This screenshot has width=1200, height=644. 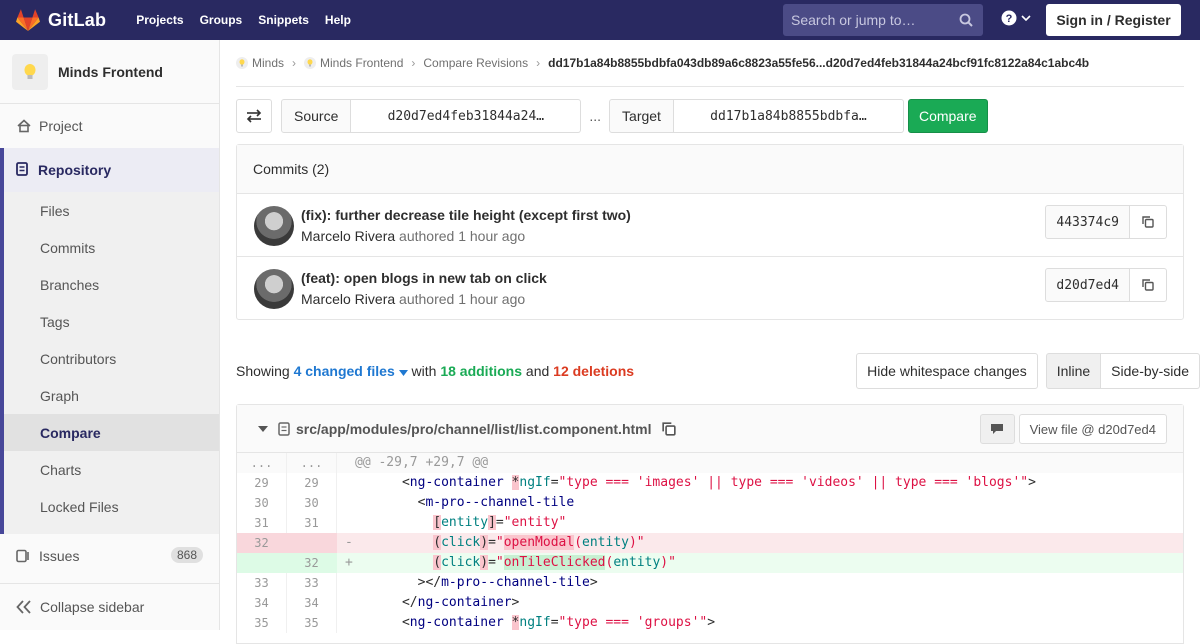 I want to click on swap-revisions-button, so click(x=254, y=116).